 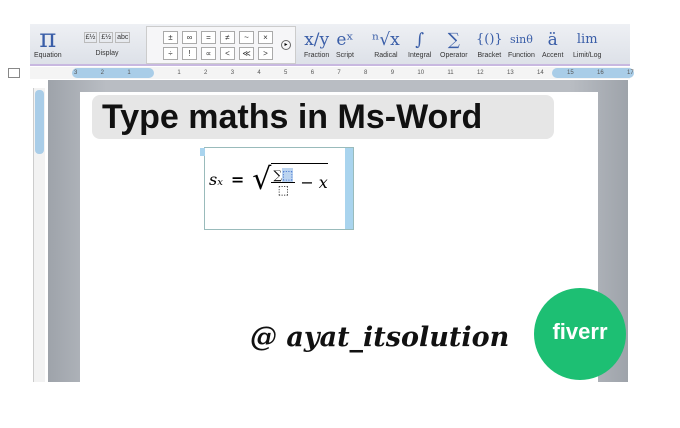 I want to click on operator-icon: ∑, so click(x=453, y=40).